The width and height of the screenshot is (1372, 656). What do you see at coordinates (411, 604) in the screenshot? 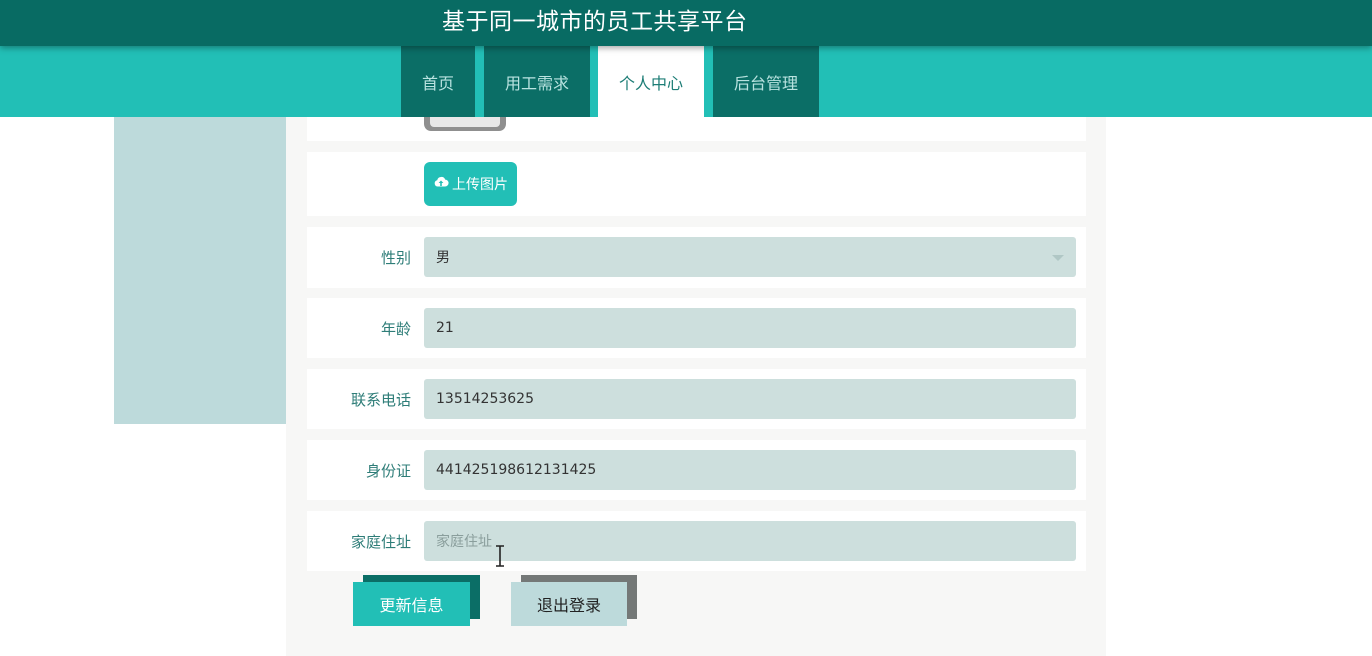
I see `update-info-button: 更新信息` at bounding box center [411, 604].